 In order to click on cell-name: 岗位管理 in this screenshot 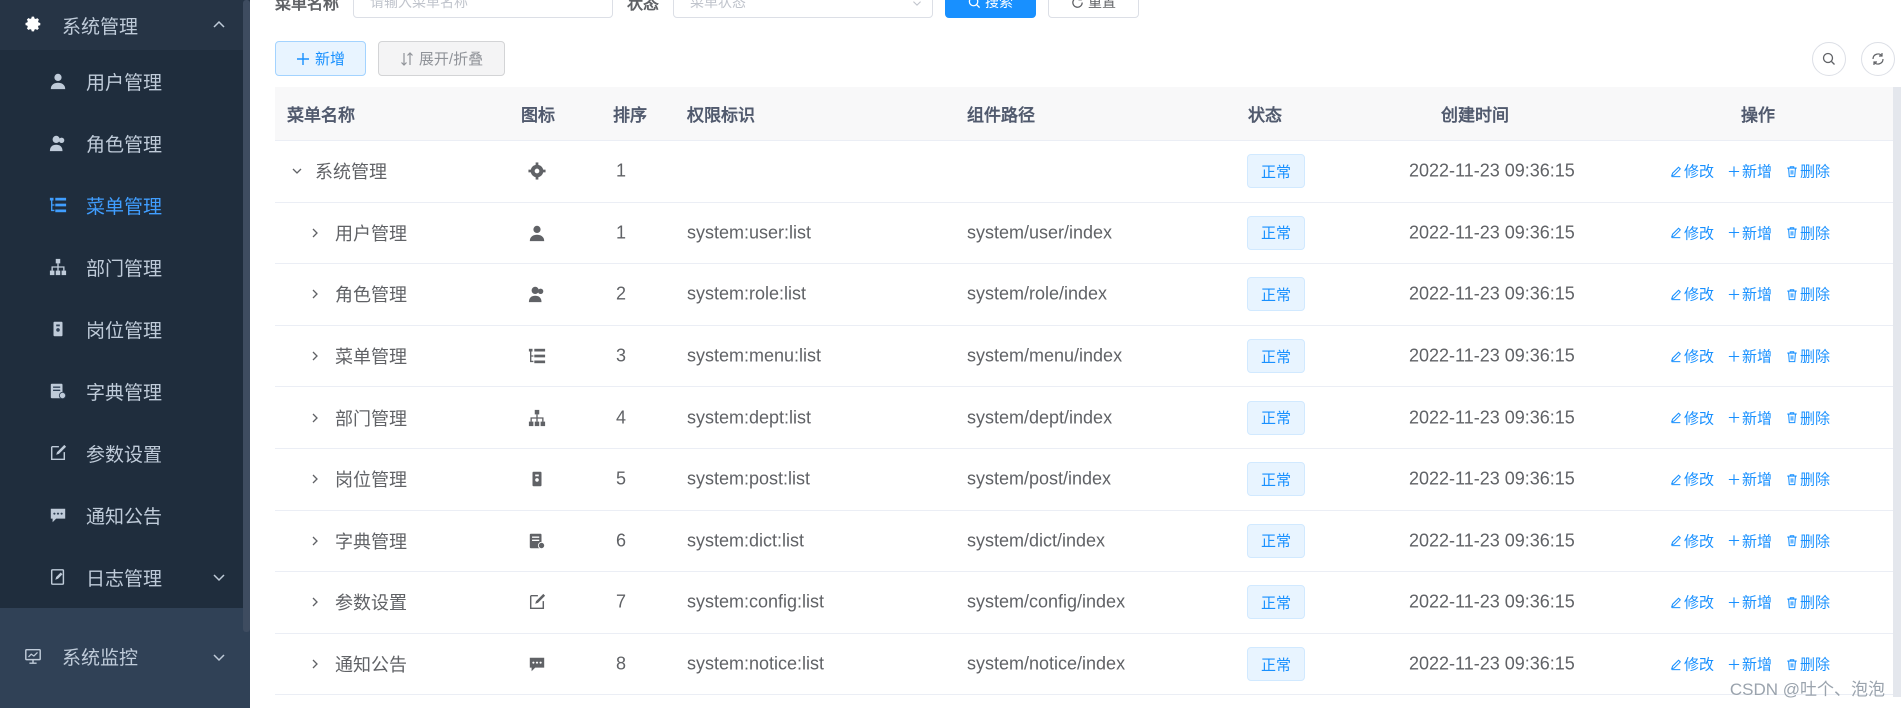, I will do `click(371, 480)`.